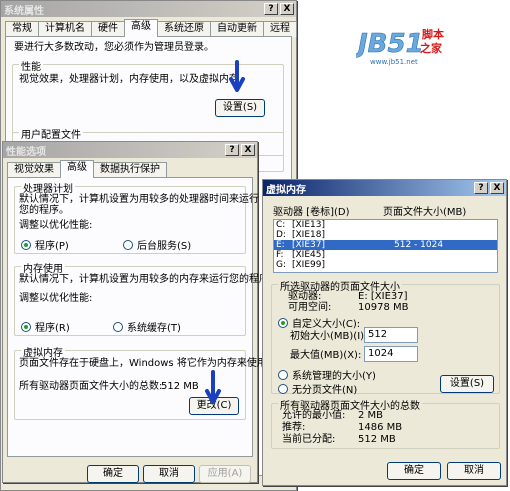  Describe the element at coordinates (52, 328) in the screenshot. I see `radio-label: 程序(R)` at that location.